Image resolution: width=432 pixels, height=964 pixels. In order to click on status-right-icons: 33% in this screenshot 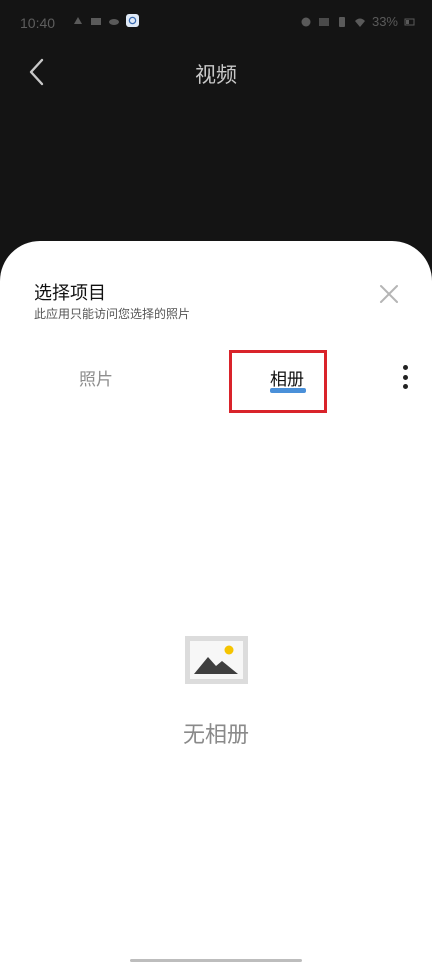, I will do `click(358, 21)`.